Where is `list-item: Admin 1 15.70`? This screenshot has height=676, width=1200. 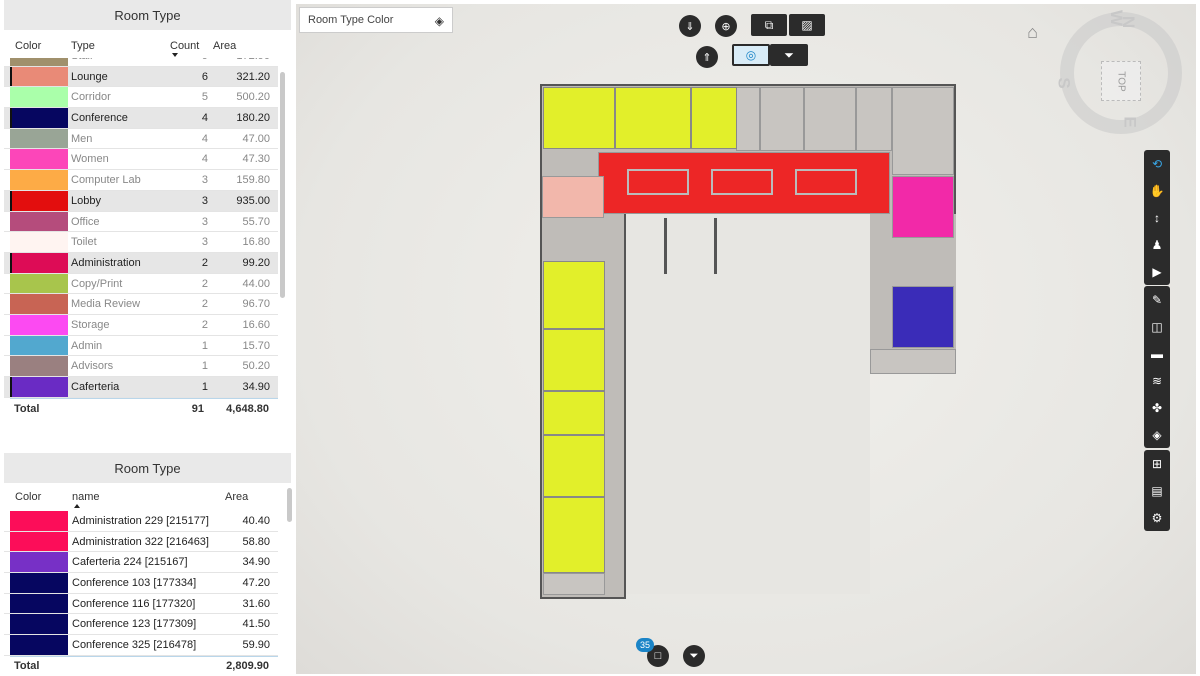 list-item: Admin 1 15.70 is located at coordinates (141, 346).